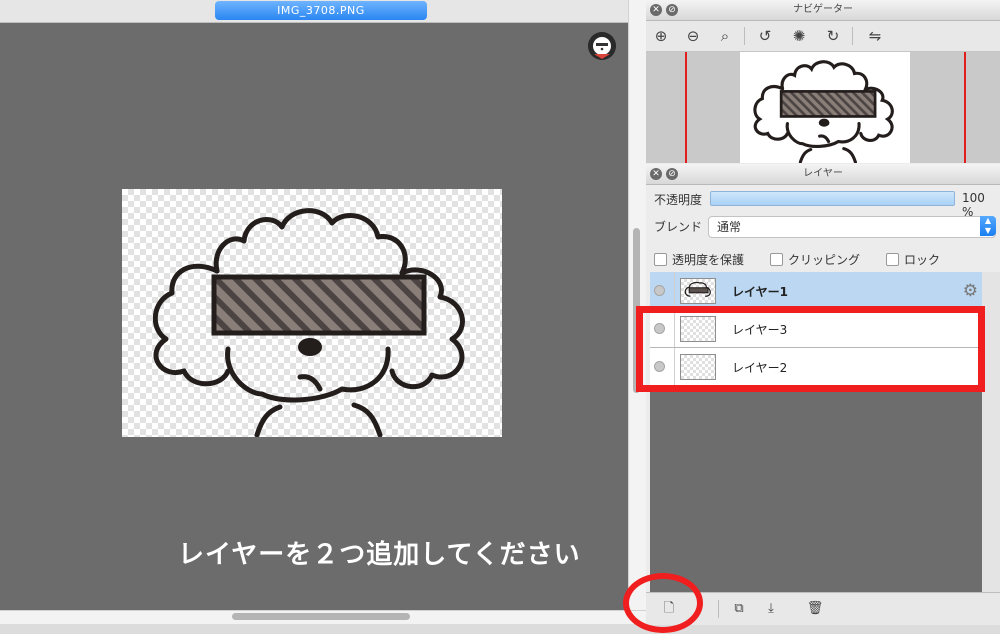 The width and height of the screenshot is (1000, 634). I want to click on trash-icon: 🗑, so click(815, 609).